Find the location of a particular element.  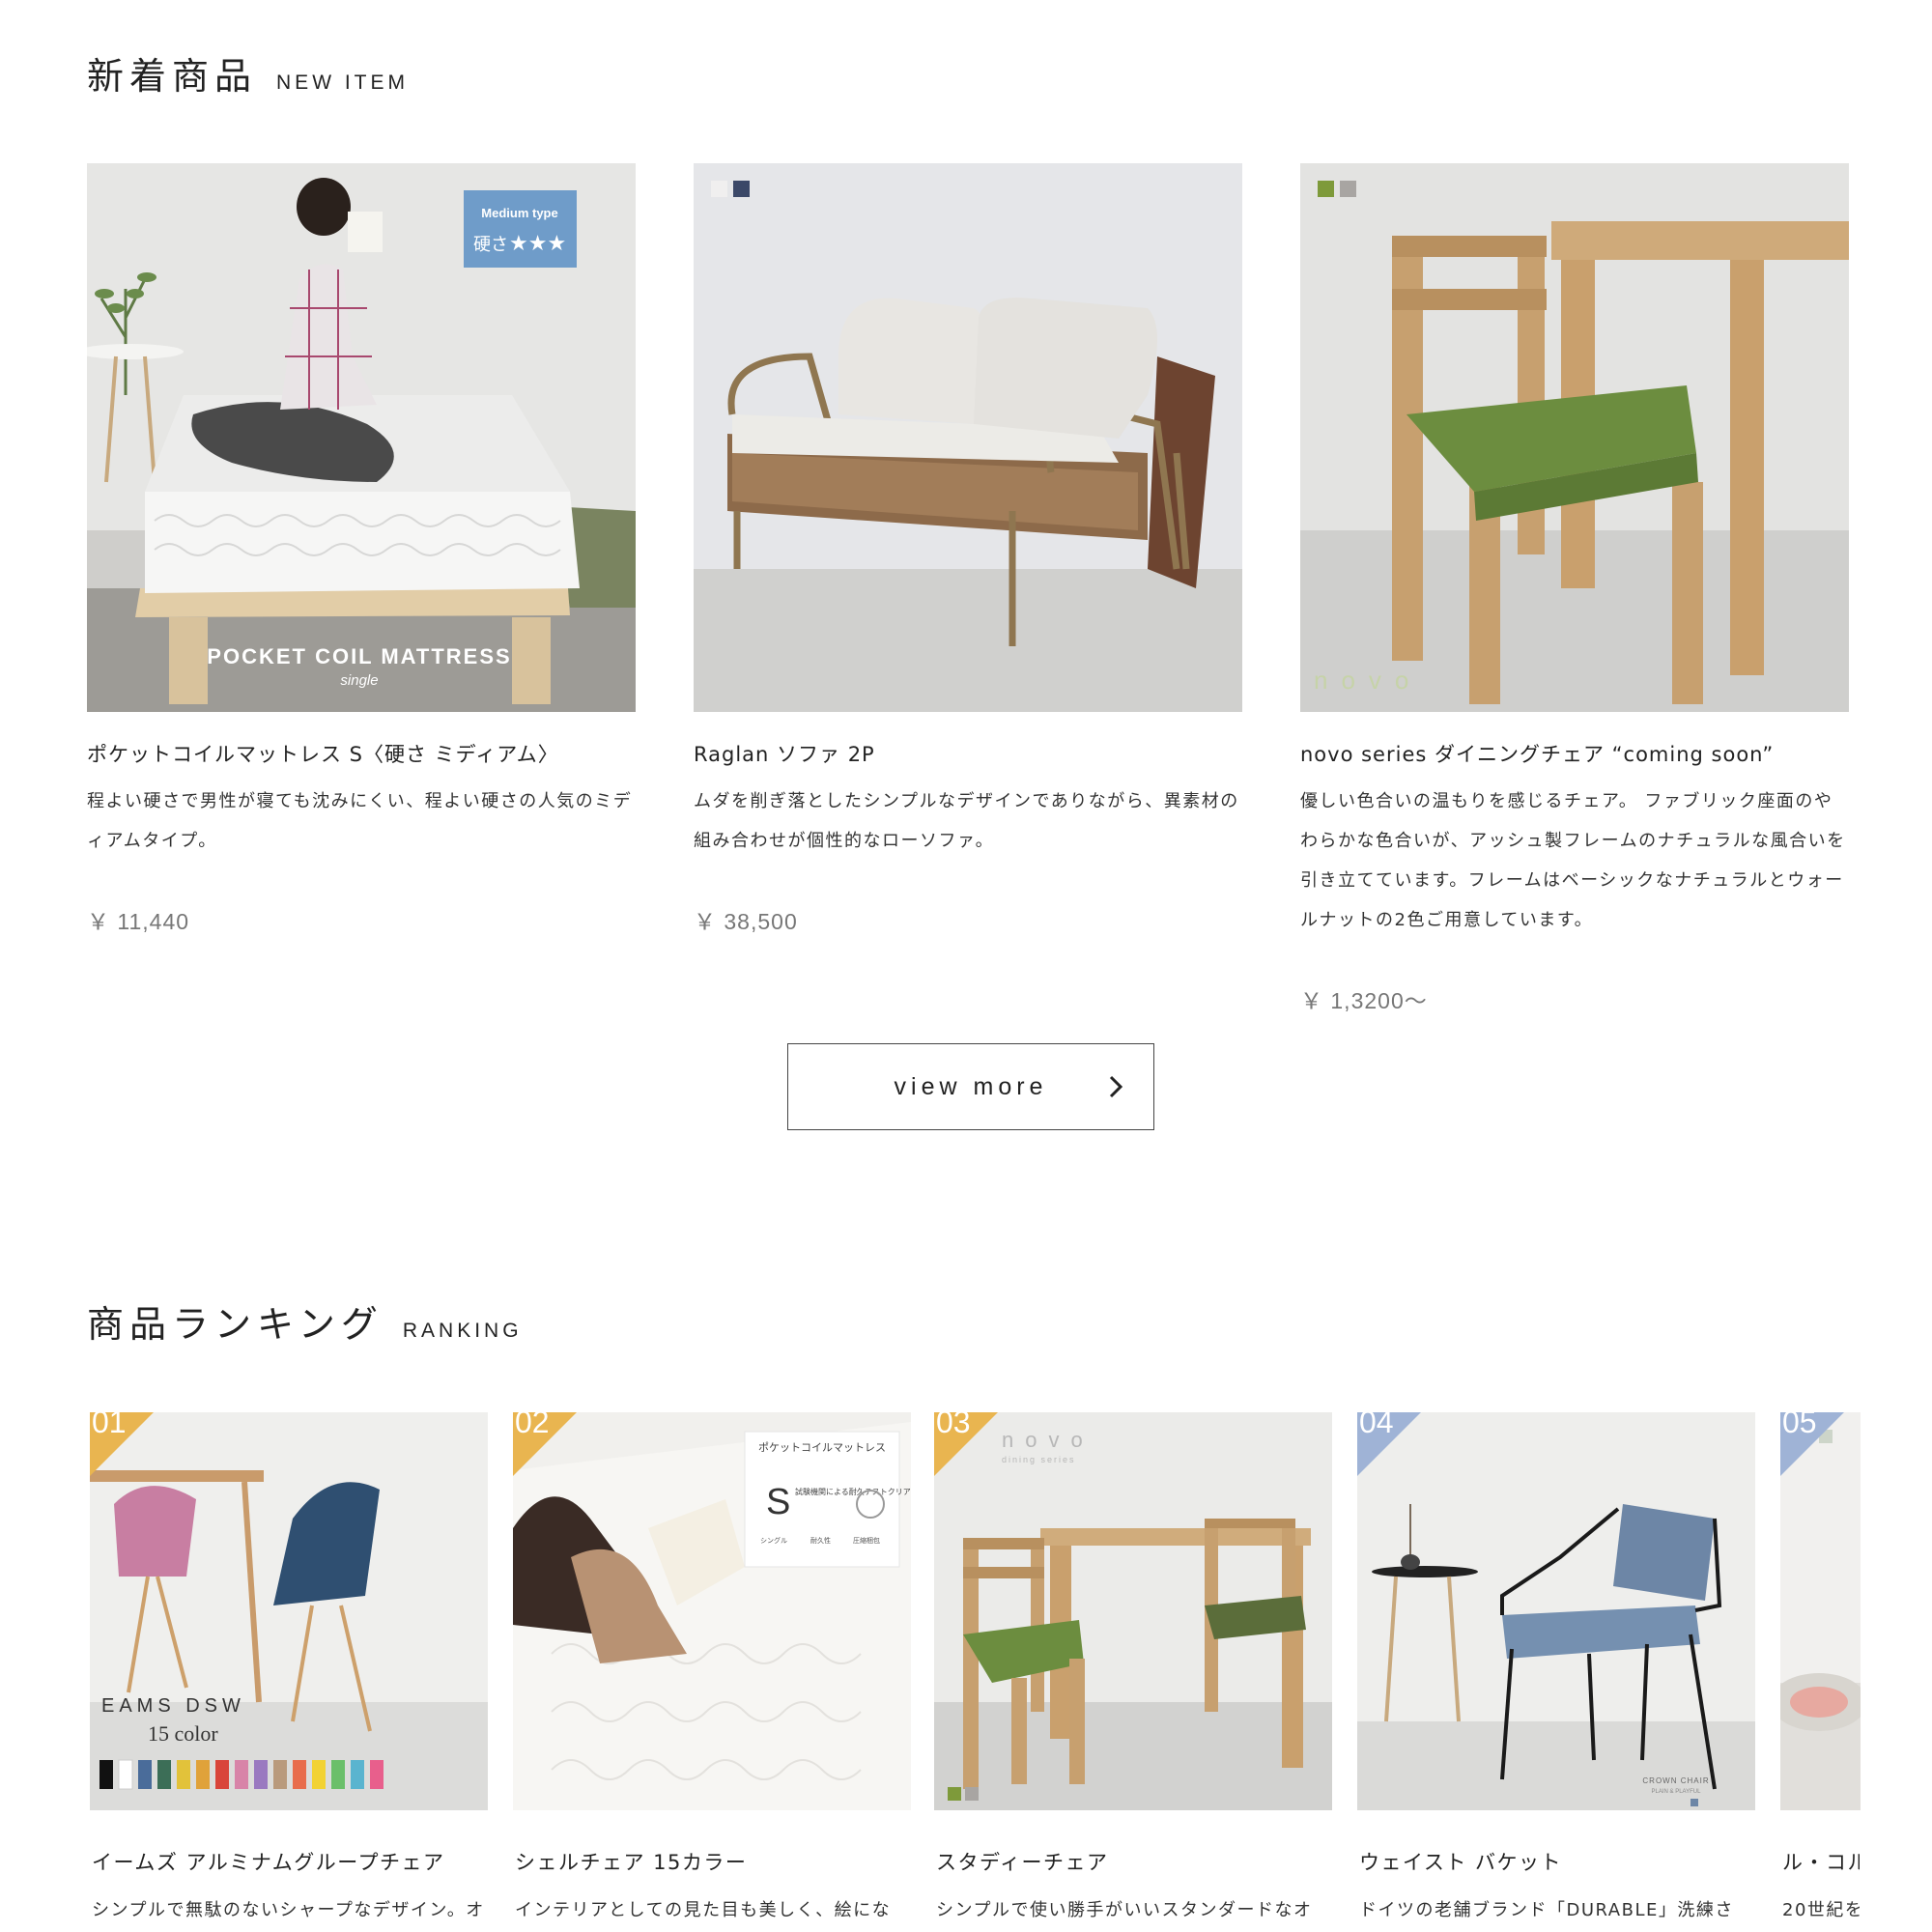

chevron-right-icon is located at coordinates (1116, 1086).